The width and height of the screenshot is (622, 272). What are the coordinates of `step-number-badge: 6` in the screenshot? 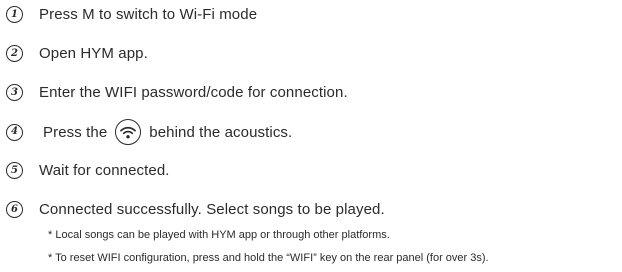 It's located at (14, 209).